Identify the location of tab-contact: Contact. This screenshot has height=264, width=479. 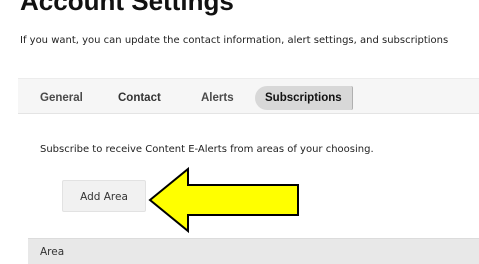
(139, 98).